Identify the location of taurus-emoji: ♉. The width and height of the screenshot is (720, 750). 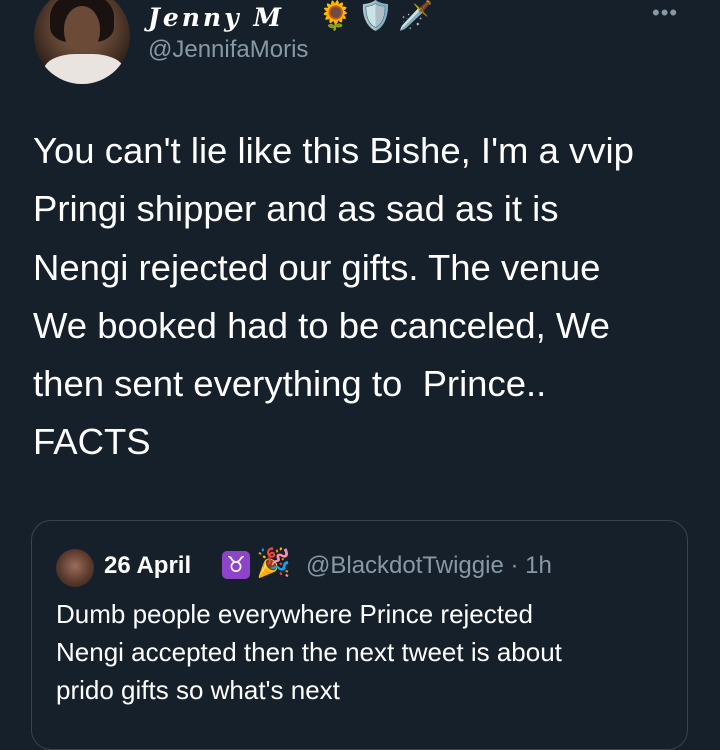
(236, 565).